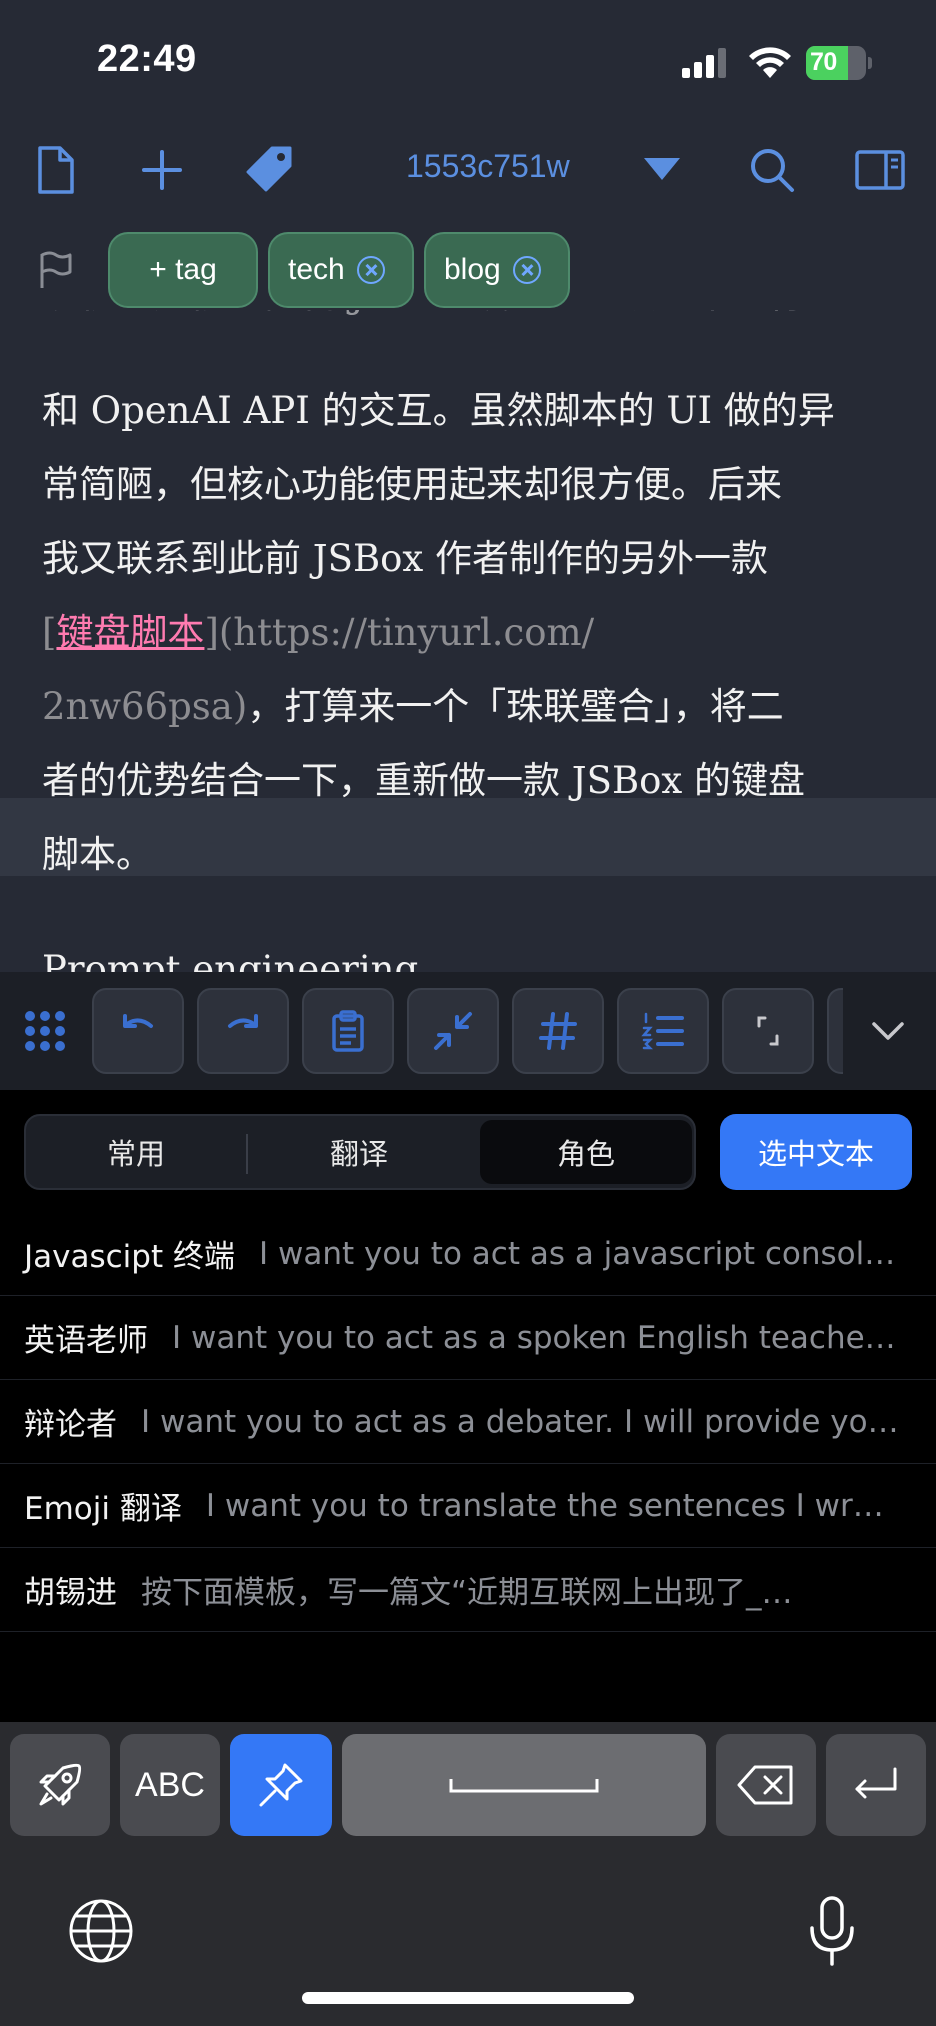 The image size is (936, 2026). I want to click on selected-text-button: 选中文本, so click(816, 1152).